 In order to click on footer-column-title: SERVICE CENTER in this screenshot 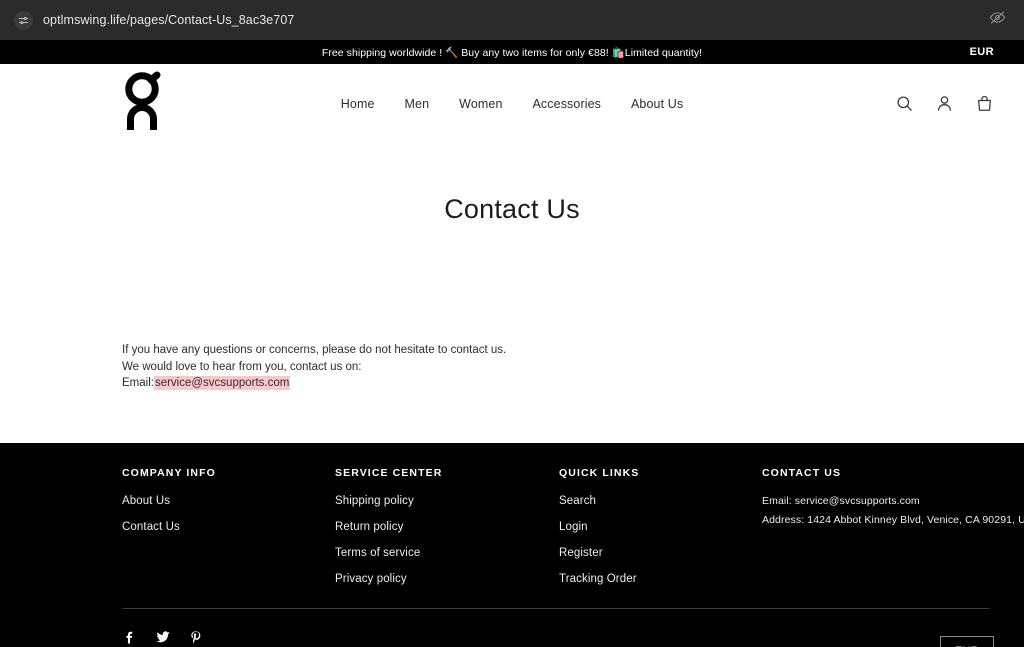, I will do `click(389, 473)`.